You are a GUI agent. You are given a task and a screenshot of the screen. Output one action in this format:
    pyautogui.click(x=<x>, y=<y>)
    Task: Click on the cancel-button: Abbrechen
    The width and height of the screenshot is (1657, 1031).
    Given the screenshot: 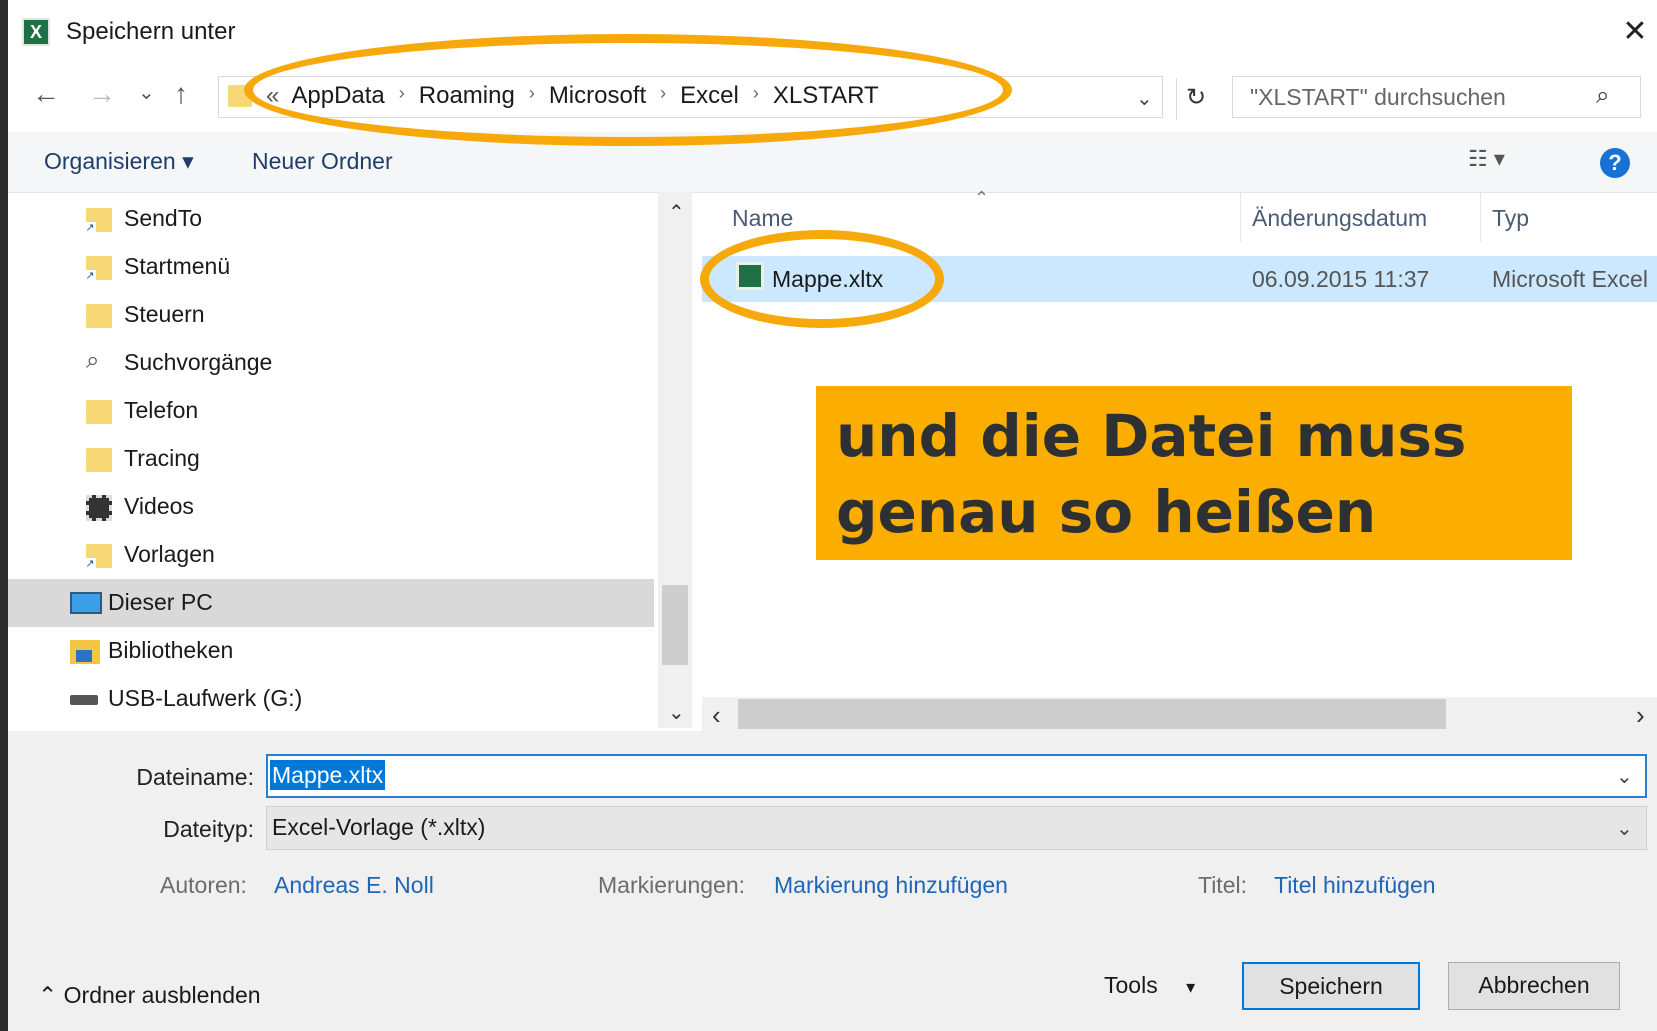 What is the action you would take?
    pyautogui.click(x=1534, y=986)
    